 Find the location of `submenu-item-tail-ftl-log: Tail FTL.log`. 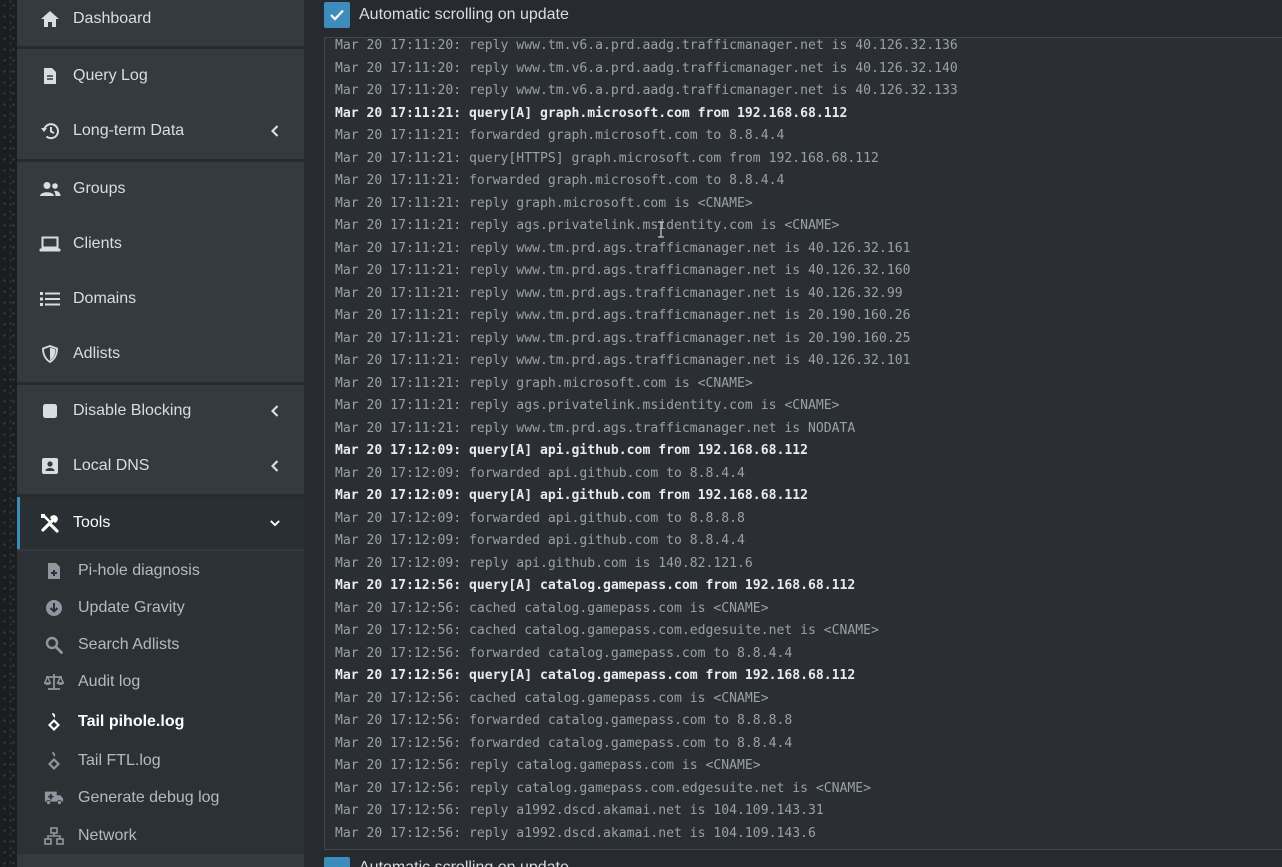

submenu-item-tail-ftl-log: Tail FTL.log is located at coordinates (160, 760).